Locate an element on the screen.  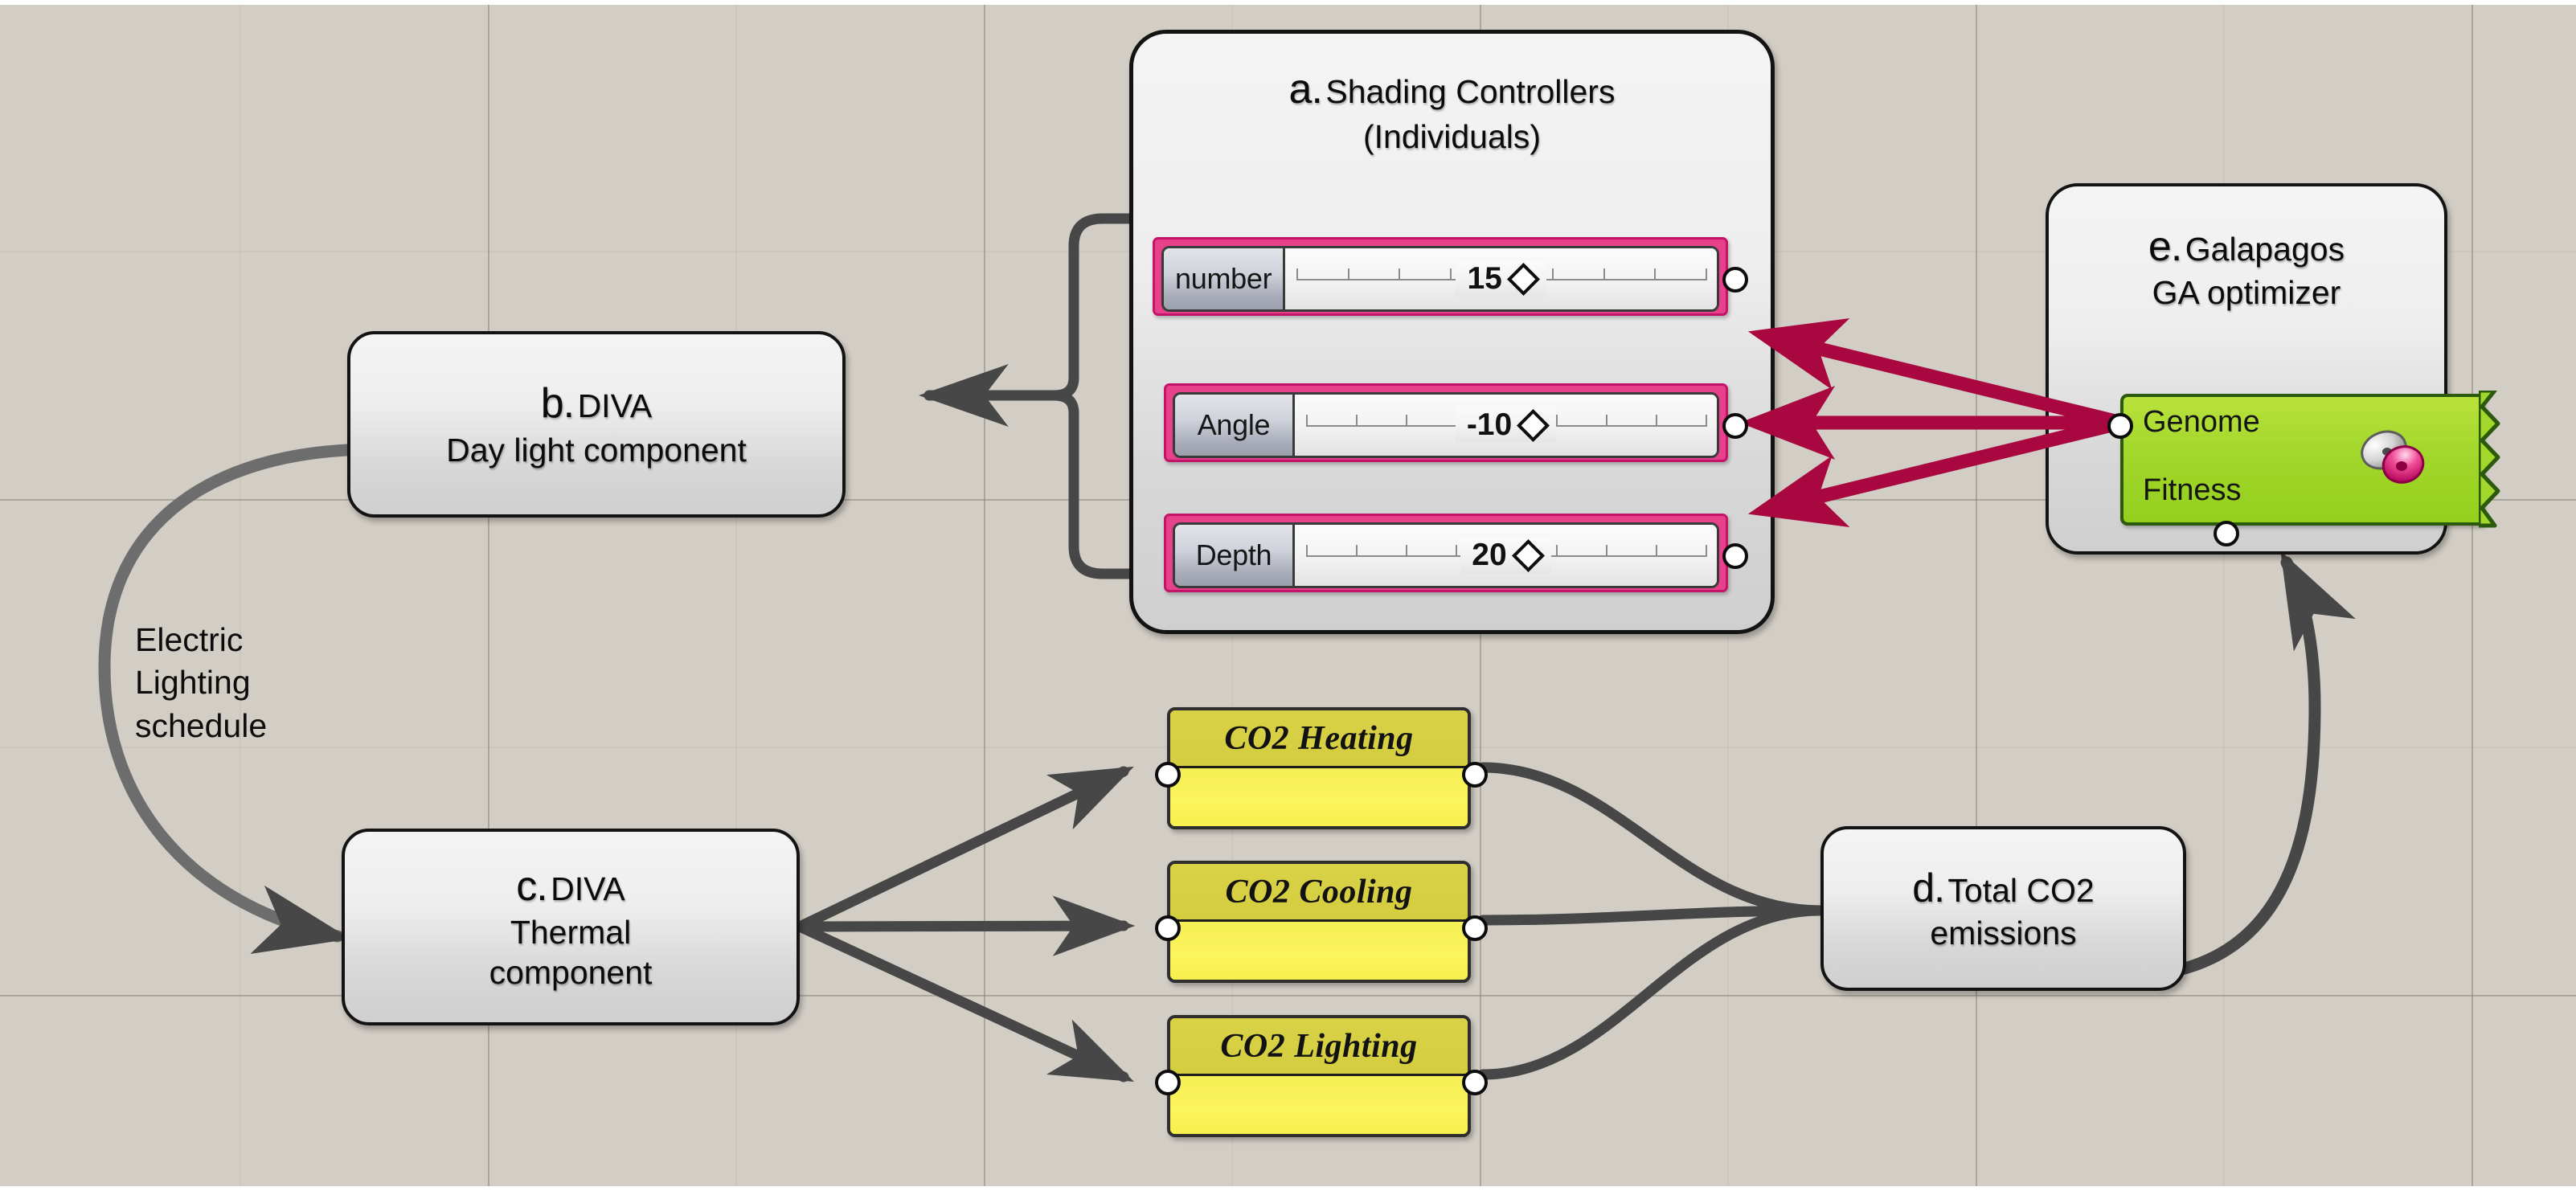
node-total-co2-title: d. Total CO2 is located at coordinates (2003, 888).